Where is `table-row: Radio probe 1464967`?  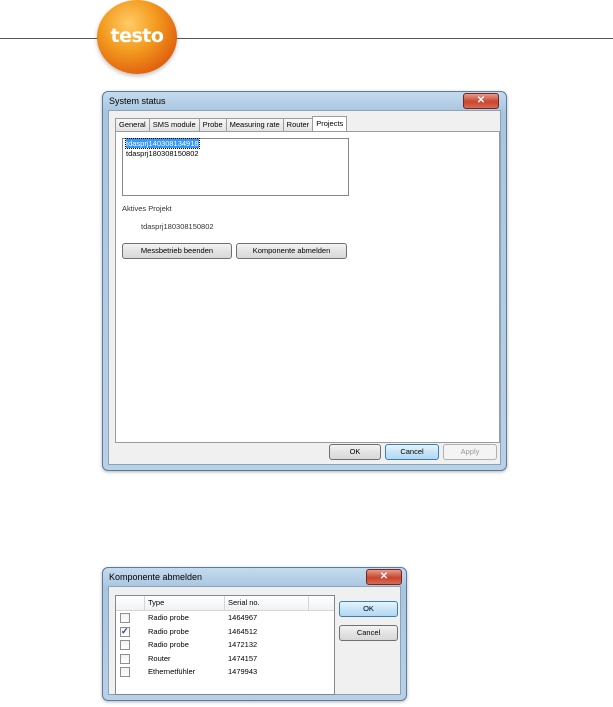
table-row: Radio probe 1464967 is located at coordinates (225, 618).